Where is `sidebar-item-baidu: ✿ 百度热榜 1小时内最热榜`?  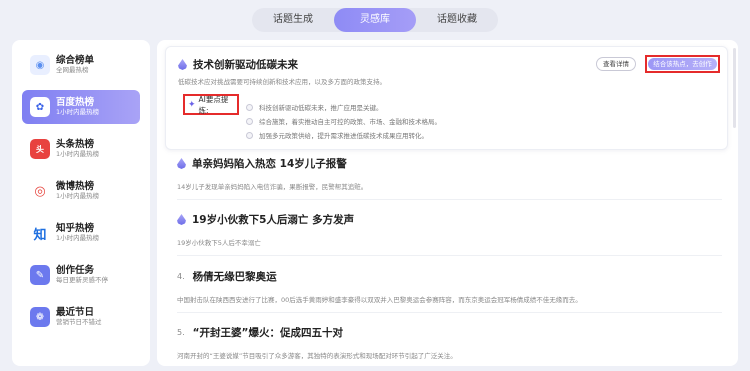
sidebar-item-baidu: ✿ 百度热榜 1小时内最热榜 is located at coordinates (81, 107).